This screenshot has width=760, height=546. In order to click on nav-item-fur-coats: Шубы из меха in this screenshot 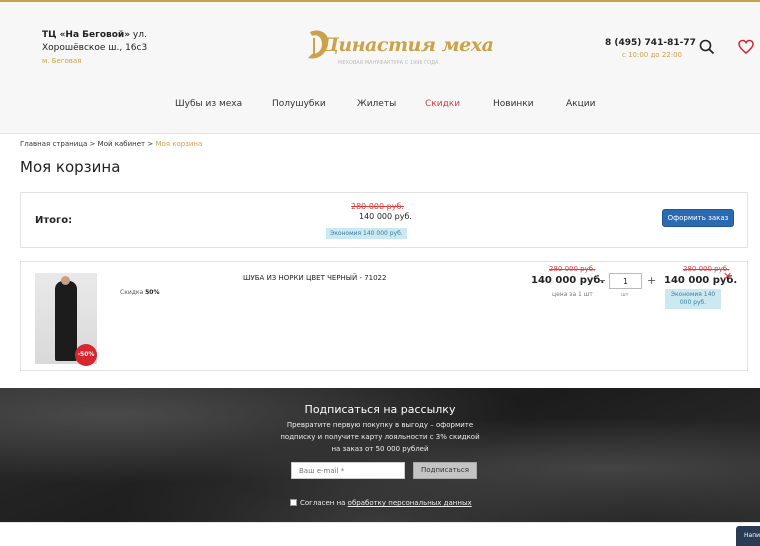, I will do `click(208, 104)`.